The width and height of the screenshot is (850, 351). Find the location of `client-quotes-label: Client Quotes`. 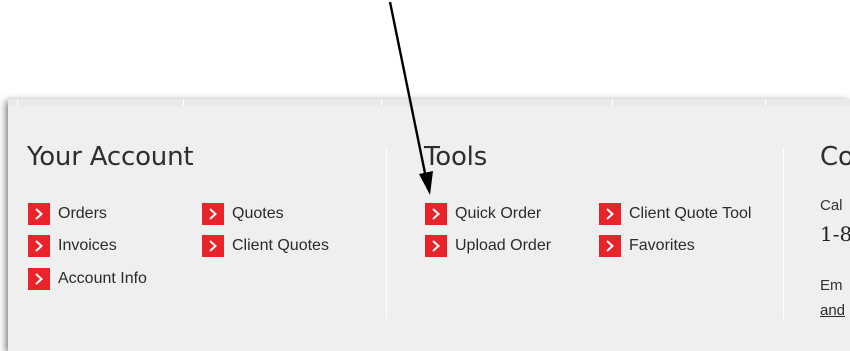

client-quotes-label: Client Quotes is located at coordinates (280, 245).